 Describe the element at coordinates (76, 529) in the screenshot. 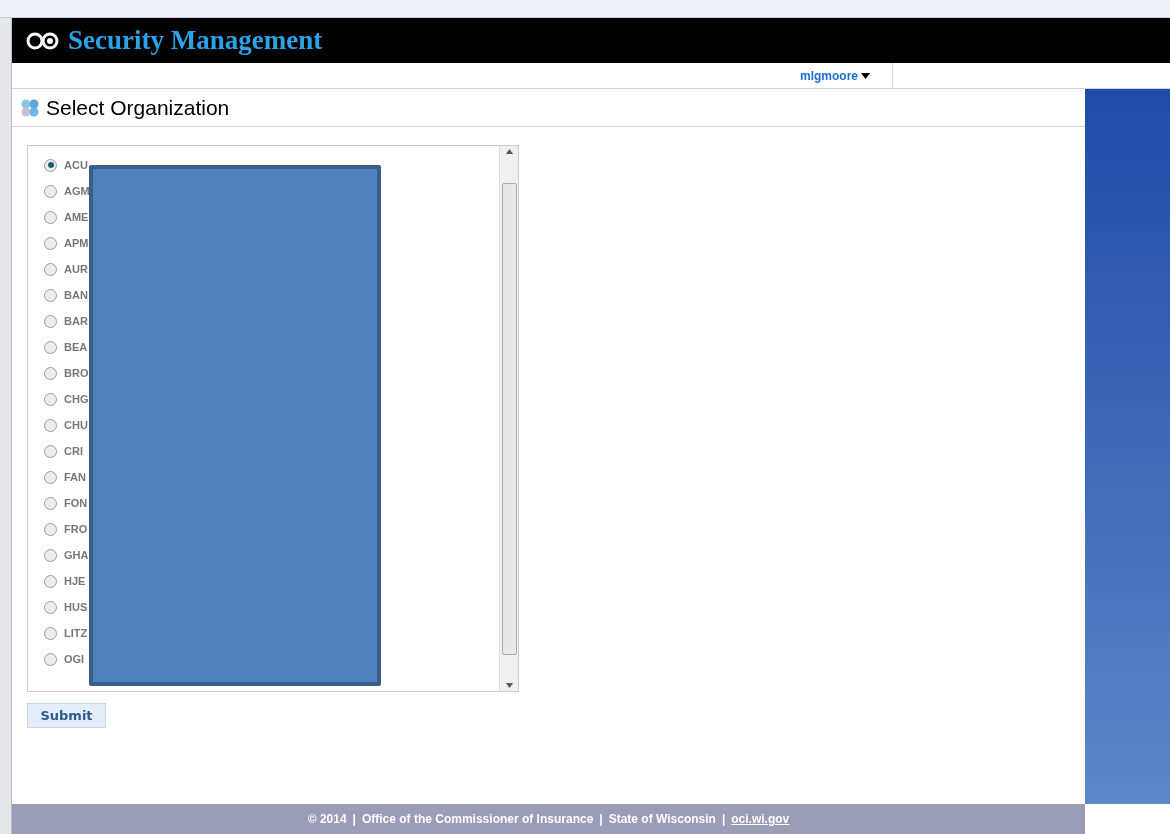

I see `organization-name: FRO` at that location.